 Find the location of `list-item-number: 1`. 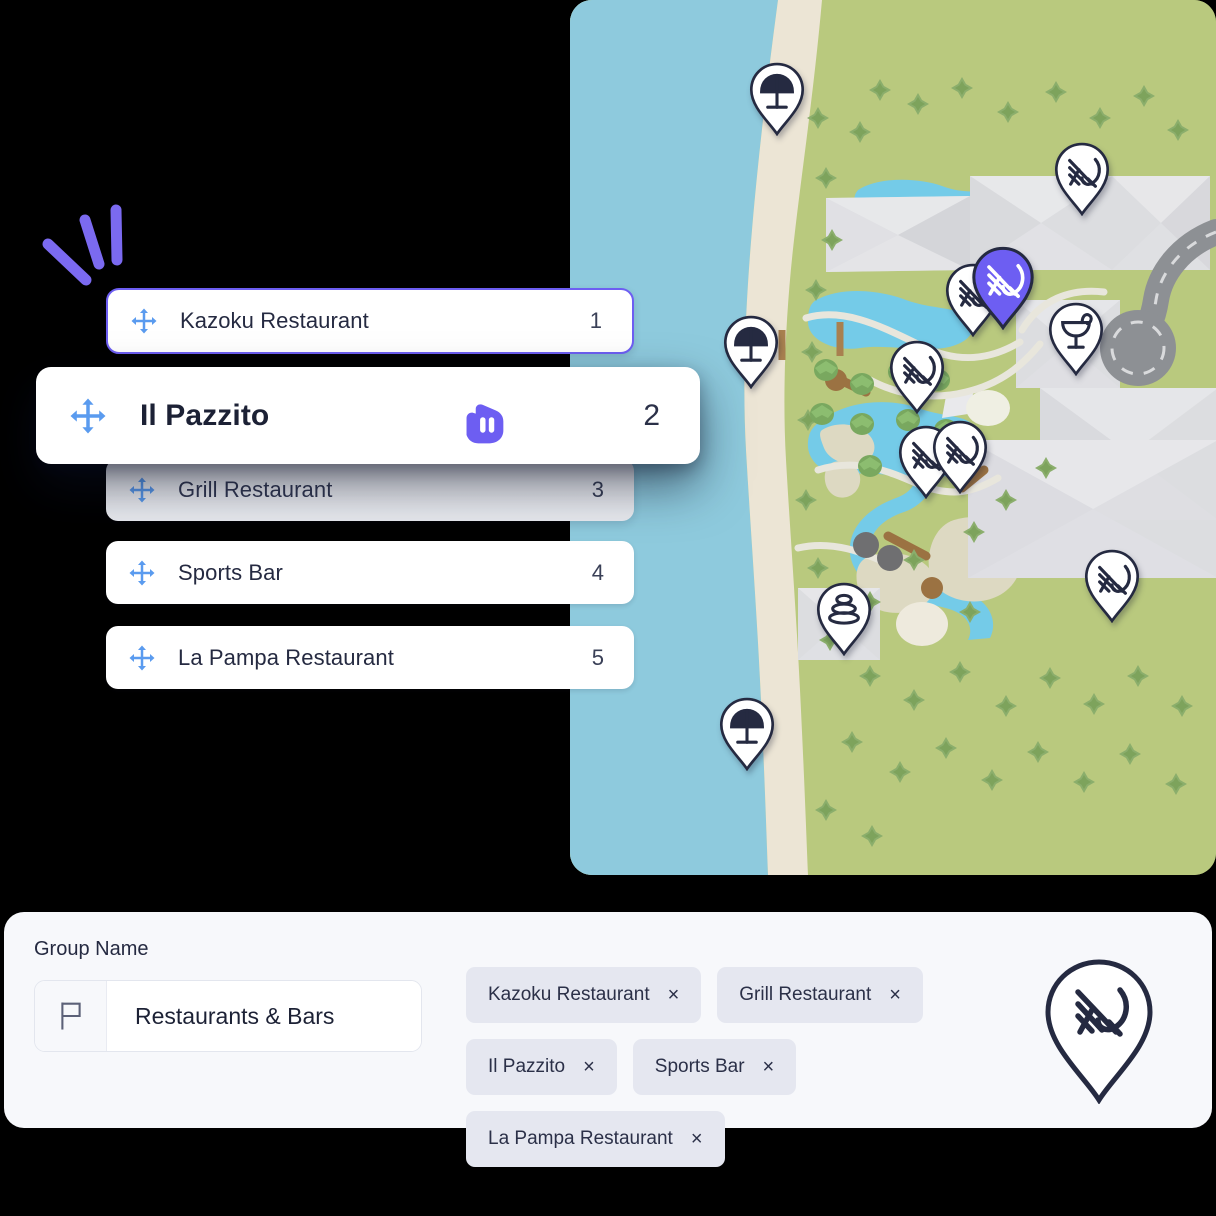

list-item-number: 1 is located at coordinates (595, 320).